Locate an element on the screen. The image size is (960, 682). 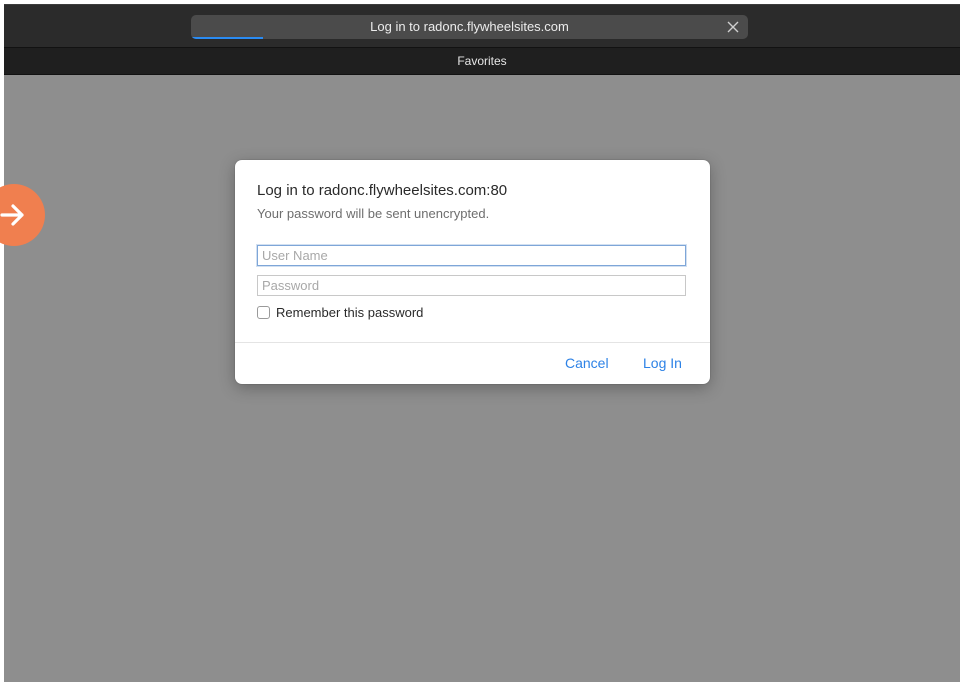
page-load-progress is located at coordinates (227, 38).